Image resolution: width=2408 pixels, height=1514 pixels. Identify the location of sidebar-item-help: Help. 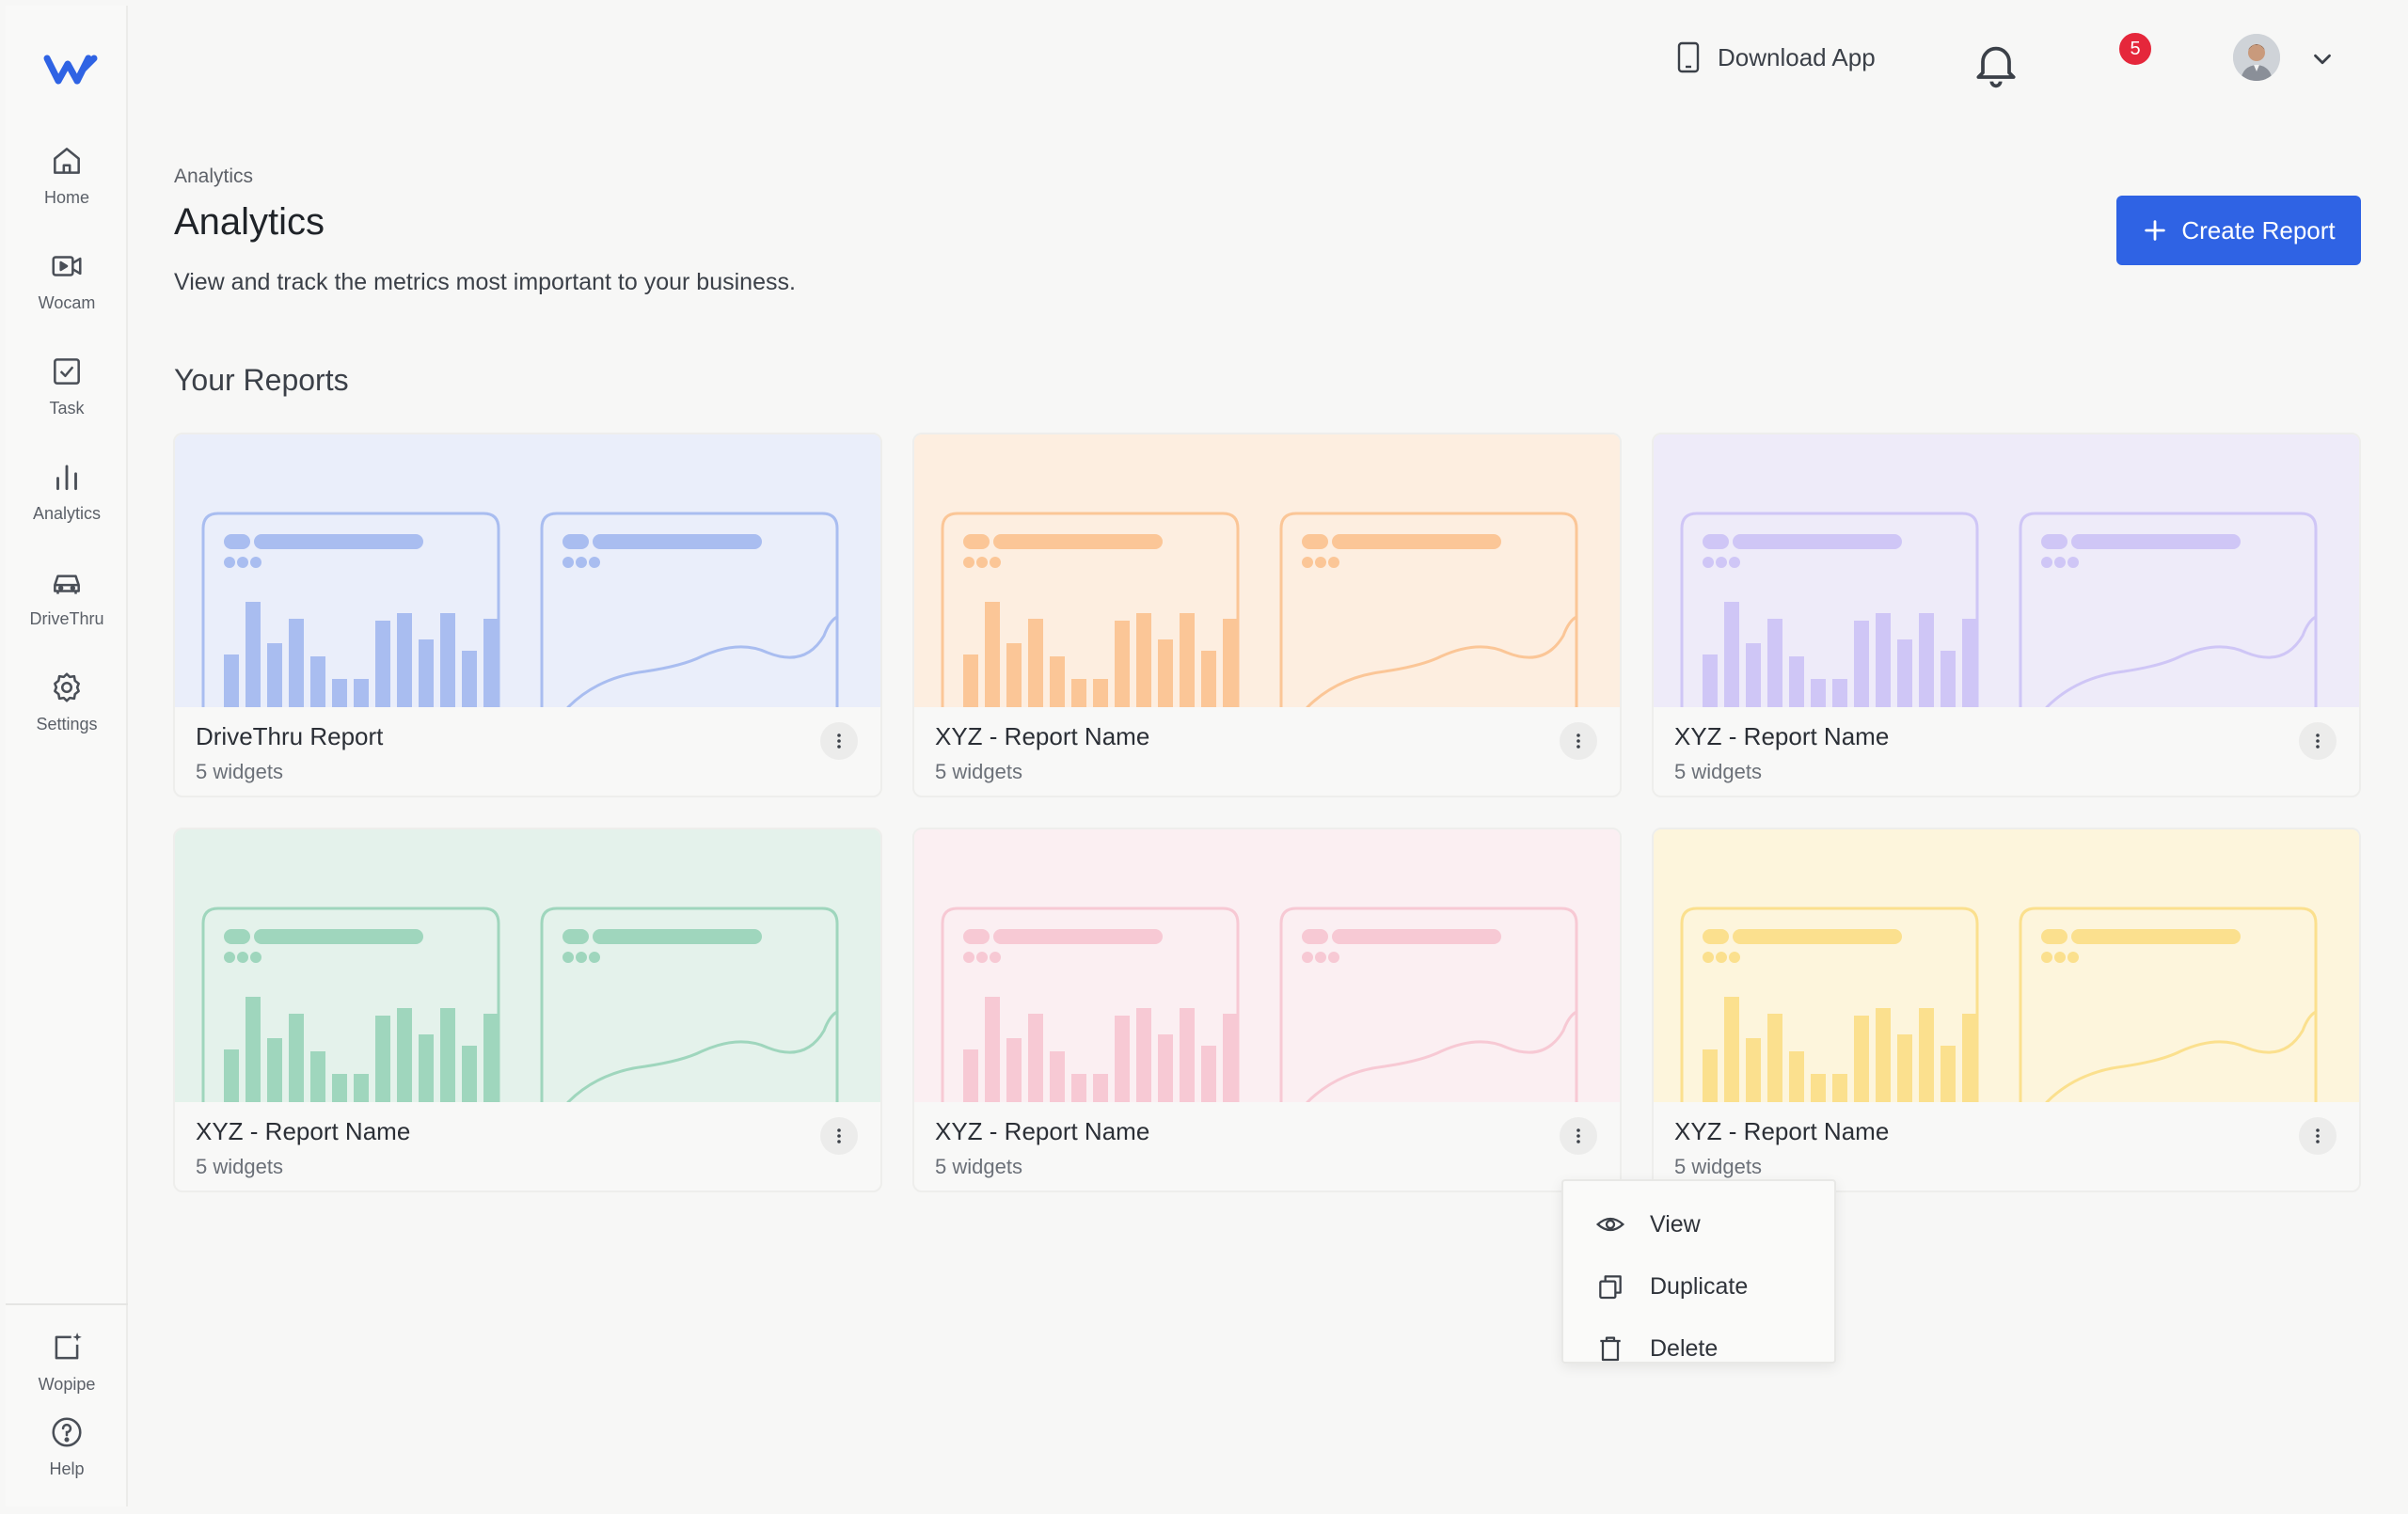
(67, 1454).